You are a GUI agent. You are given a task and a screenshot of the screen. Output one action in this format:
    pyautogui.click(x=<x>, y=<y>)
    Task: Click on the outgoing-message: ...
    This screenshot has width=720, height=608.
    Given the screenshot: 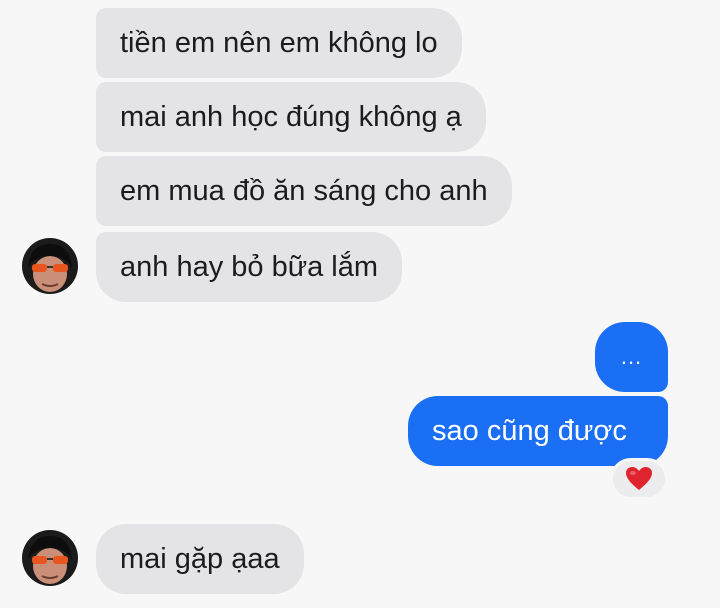 What is the action you would take?
    pyautogui.click(x=631, y=357)
    